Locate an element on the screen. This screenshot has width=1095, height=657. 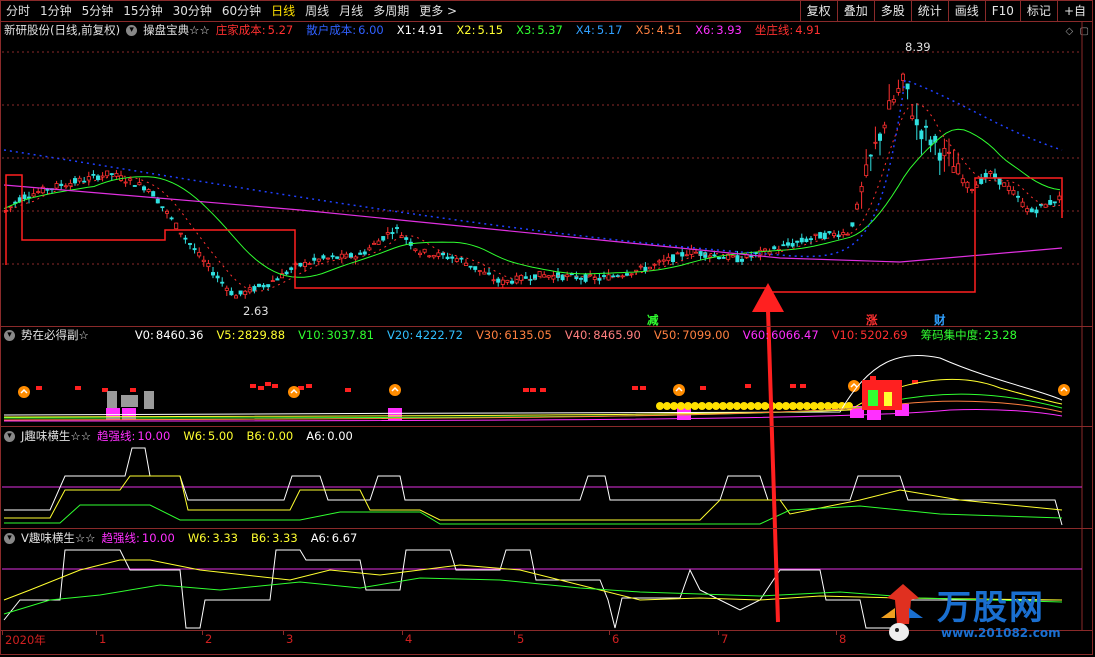
param-label: V30: is located at coordinates (489, 335).